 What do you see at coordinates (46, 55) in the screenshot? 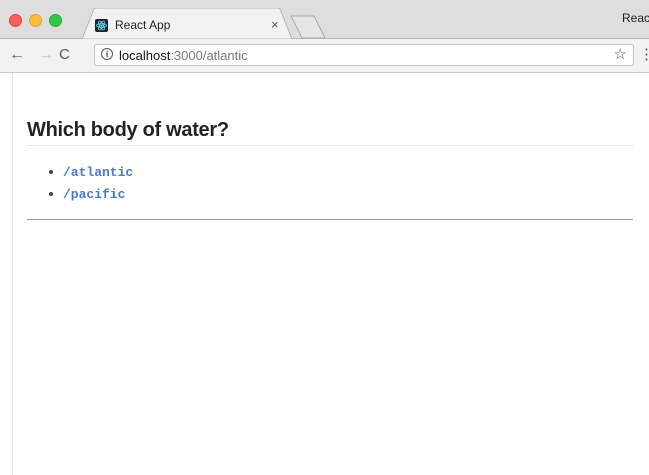
I see `forward-arrow-icon: →` at bounding box center [46, 55].